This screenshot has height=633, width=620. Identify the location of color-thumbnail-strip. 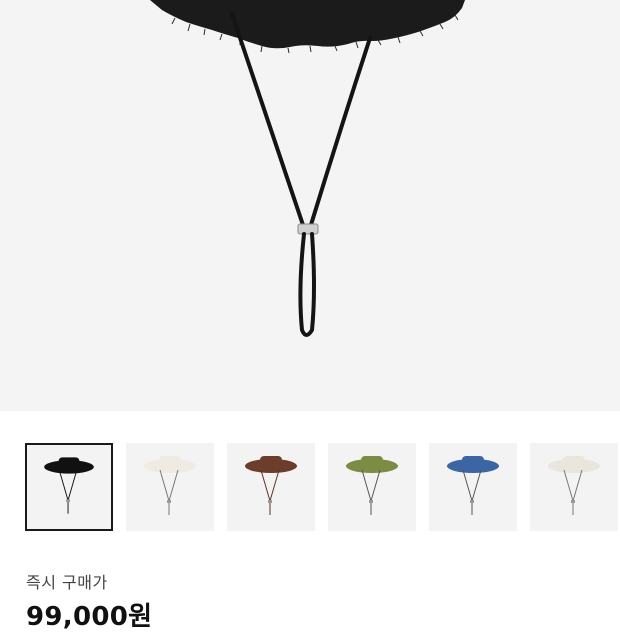
(310, 488).